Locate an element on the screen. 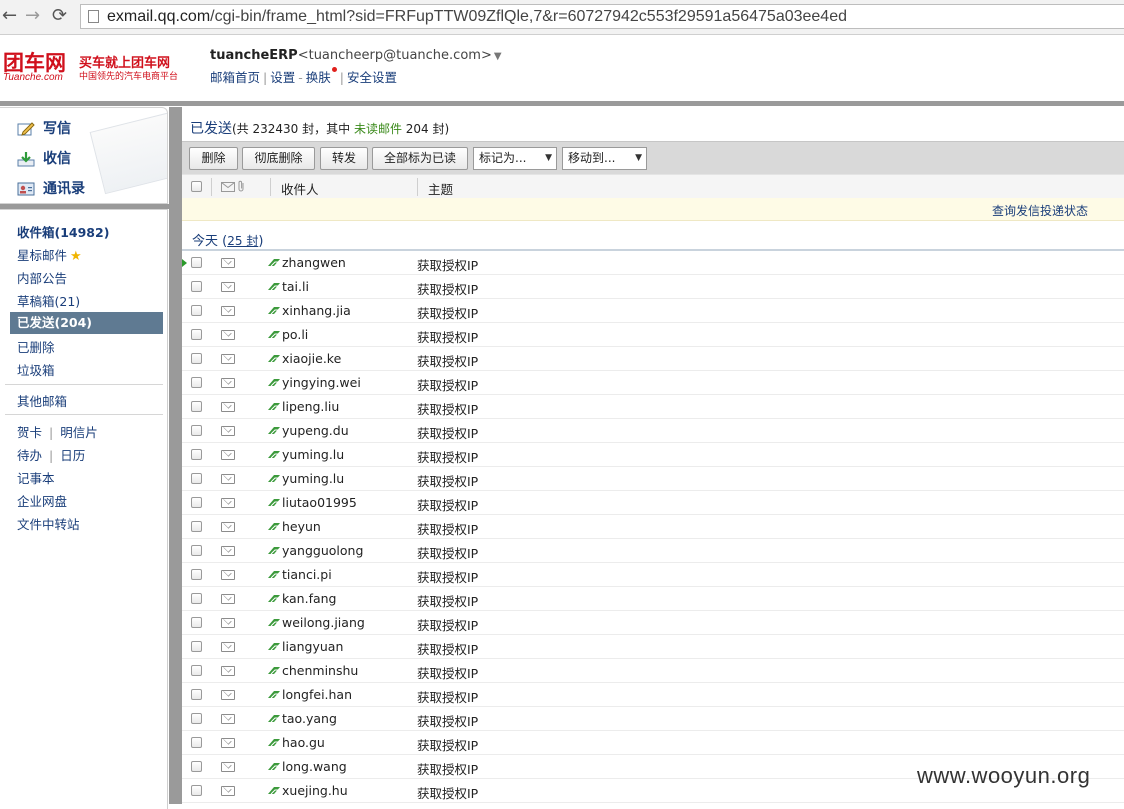 The height and width of the screenshot is (809, 1124). read-status-envelope-icon is located at coordinates (228, 187).